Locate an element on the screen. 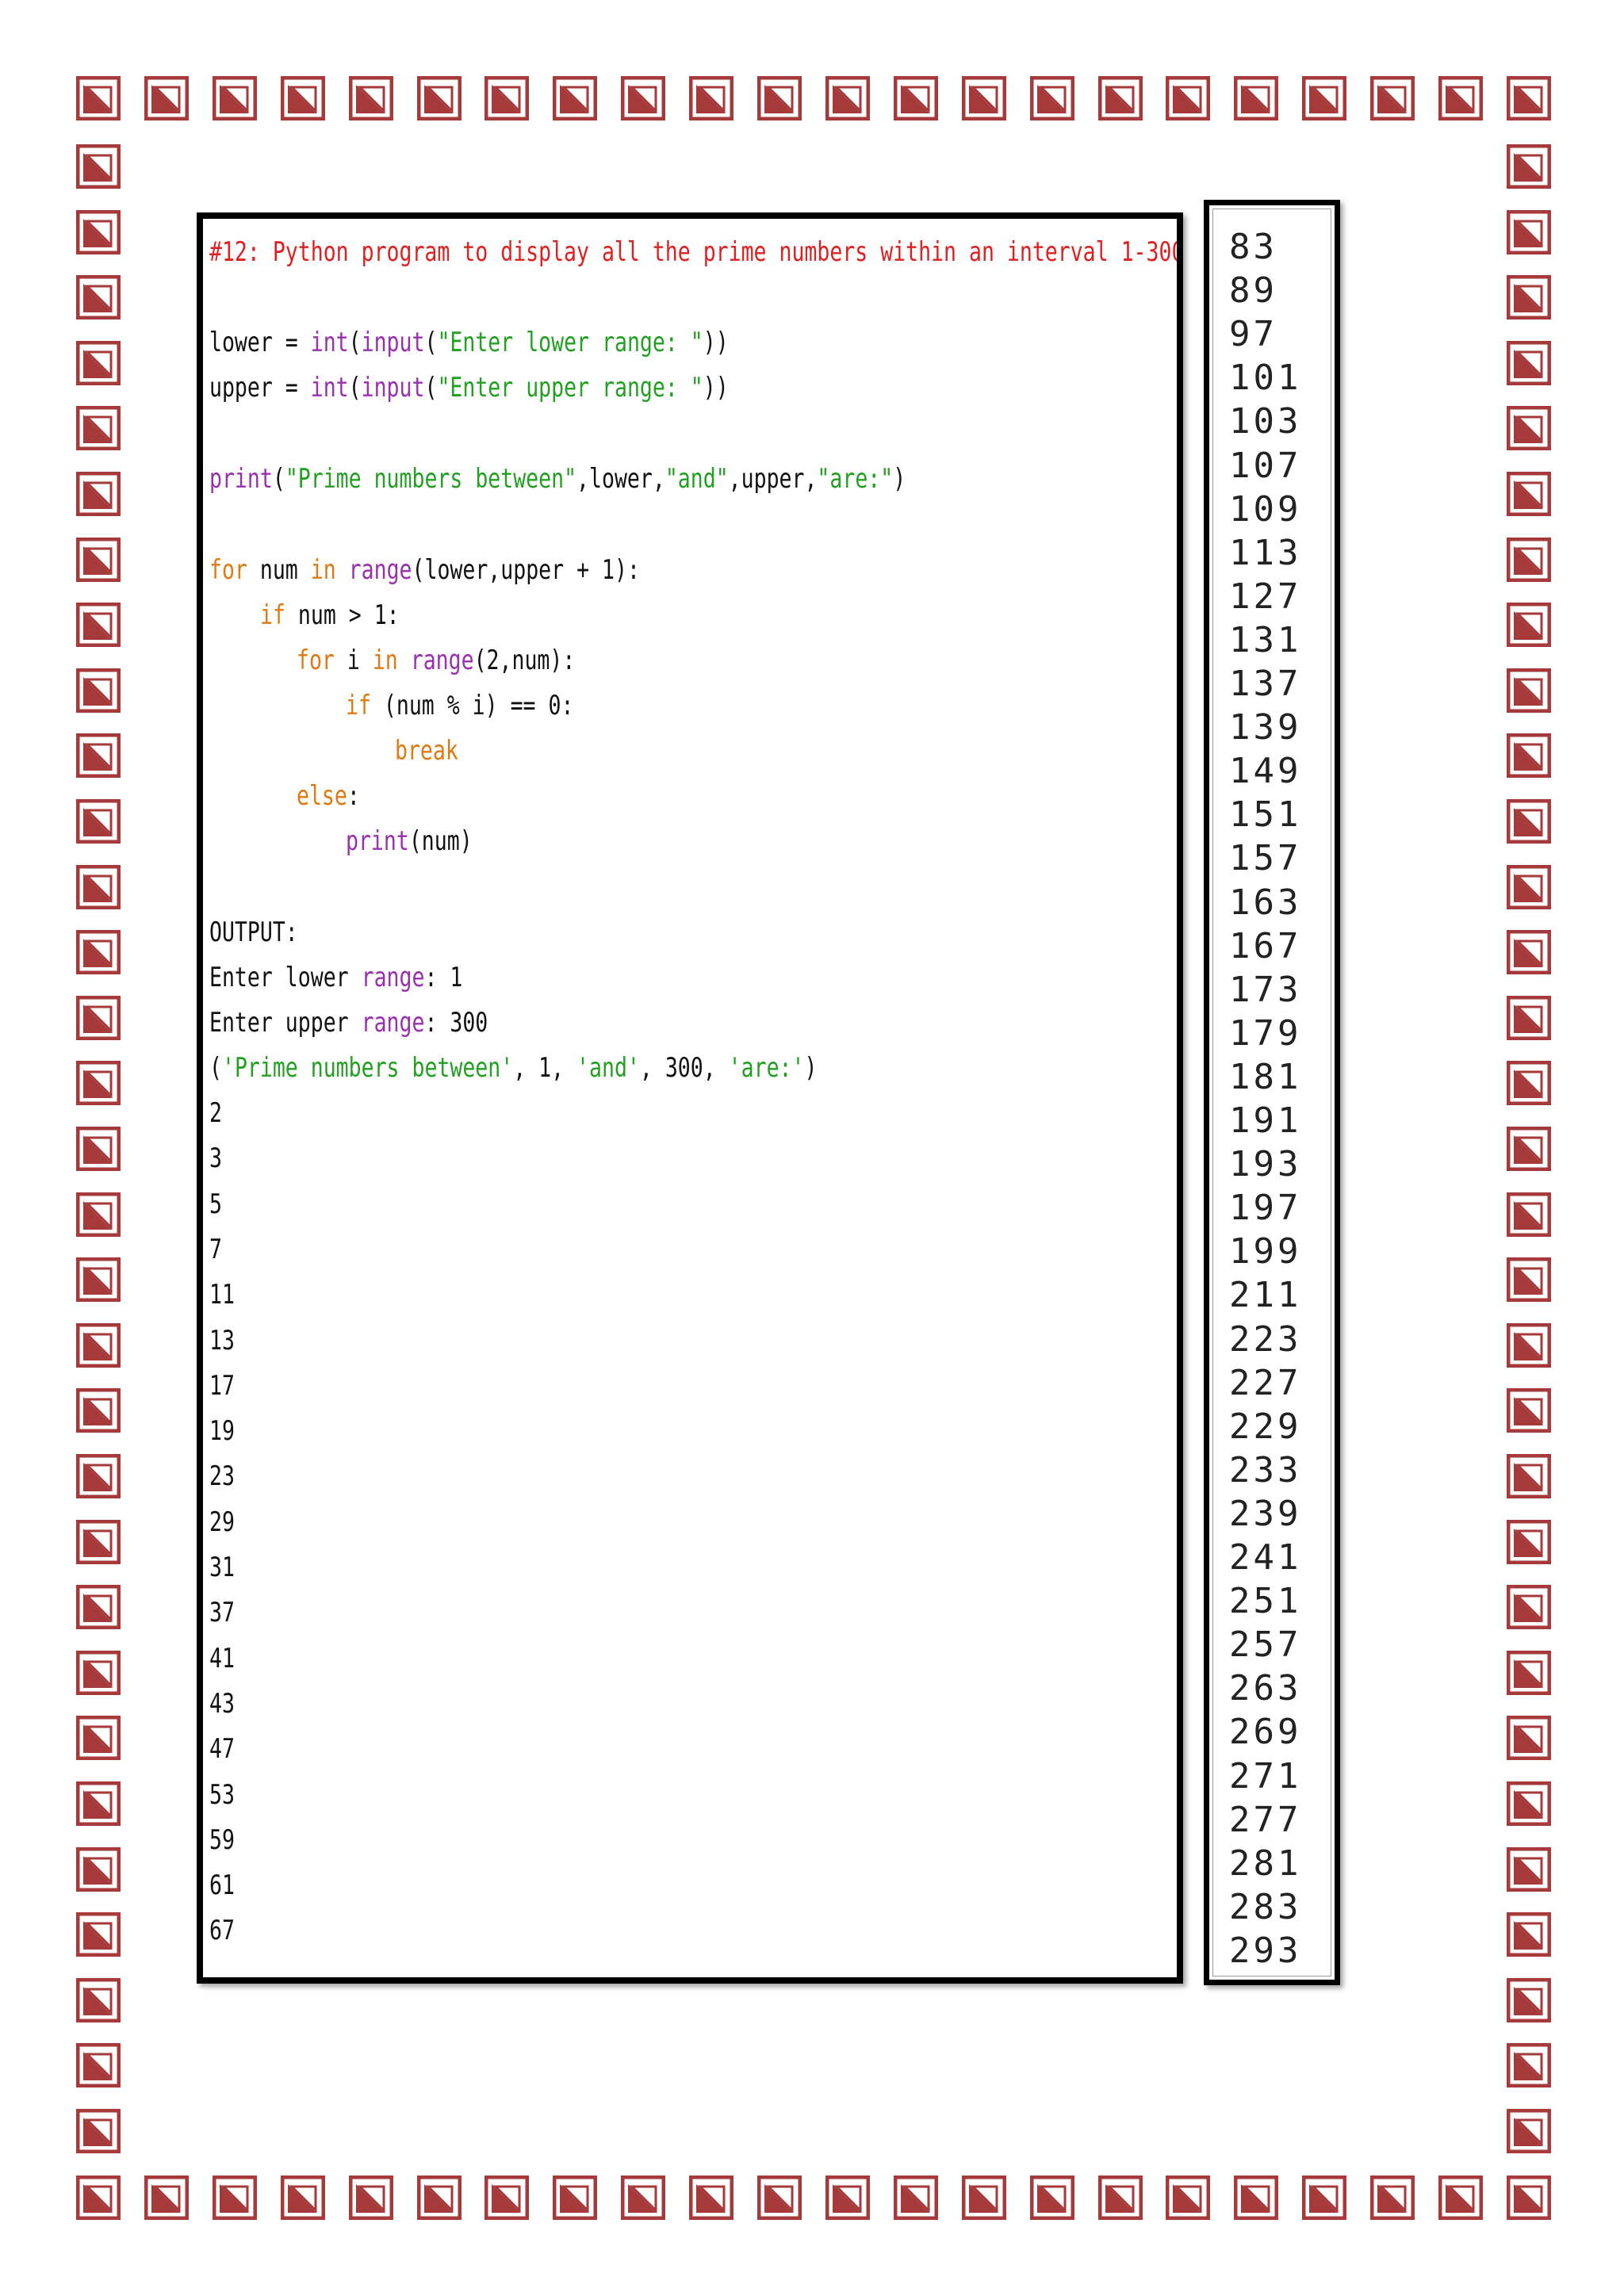 The width and height of the screenshot is (1624, 2296). output-column-number-269: 269 is located at coordinates (1265, 1733).